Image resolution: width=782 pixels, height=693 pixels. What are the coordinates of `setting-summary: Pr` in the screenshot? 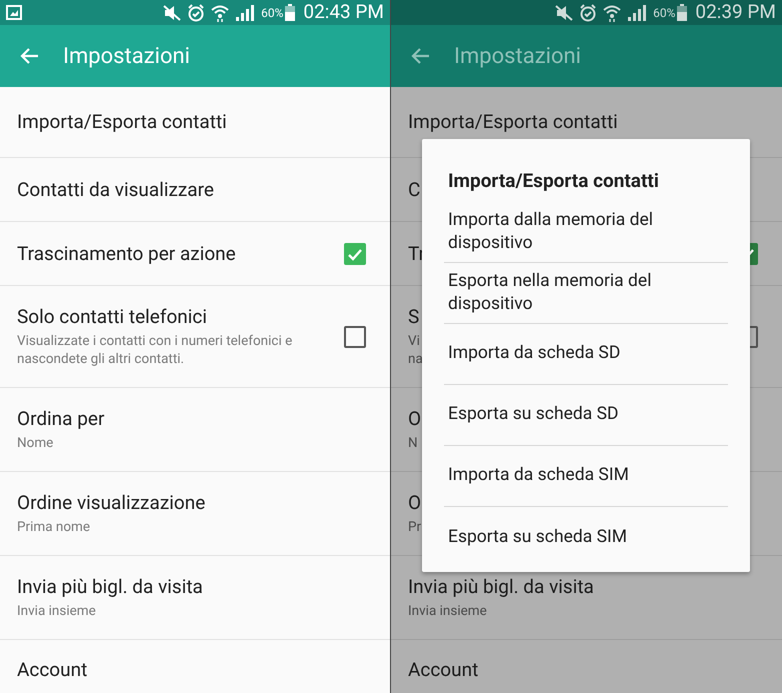 It's located at (415, 527).